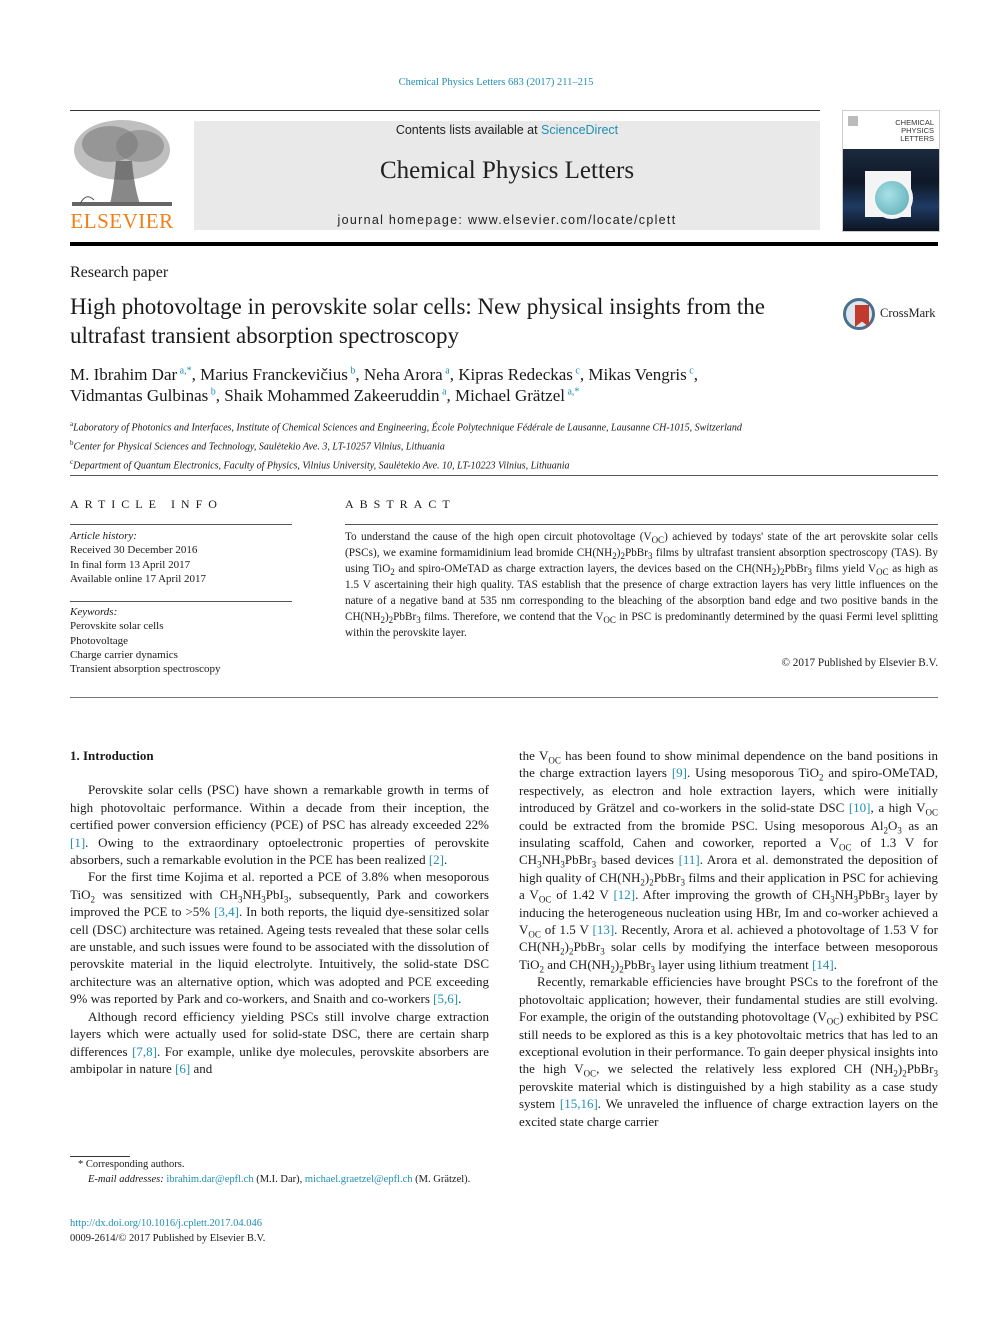  I want to click on citation-link: [11], so click(689, 859).